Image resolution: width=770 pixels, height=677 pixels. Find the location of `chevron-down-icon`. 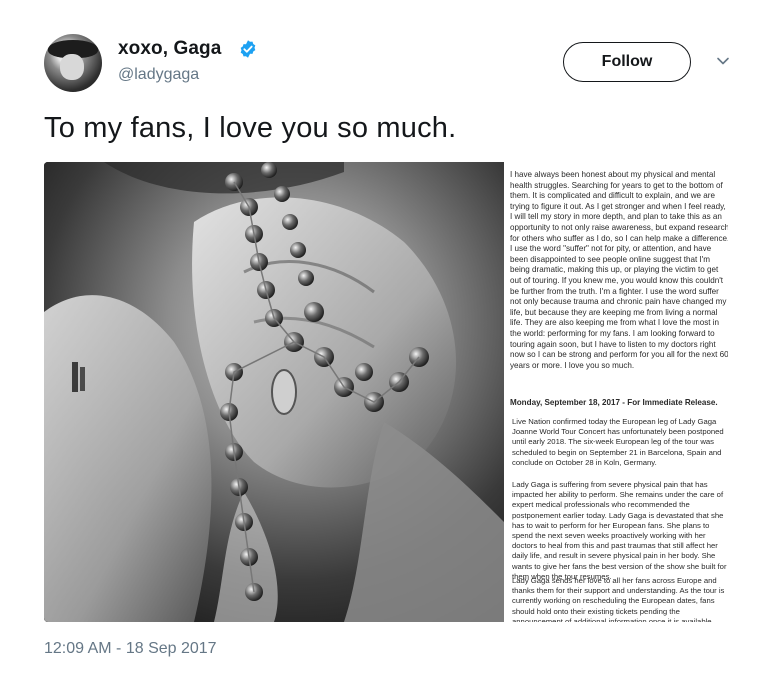

chevron-down-icon is located at coordinates (723, 61).